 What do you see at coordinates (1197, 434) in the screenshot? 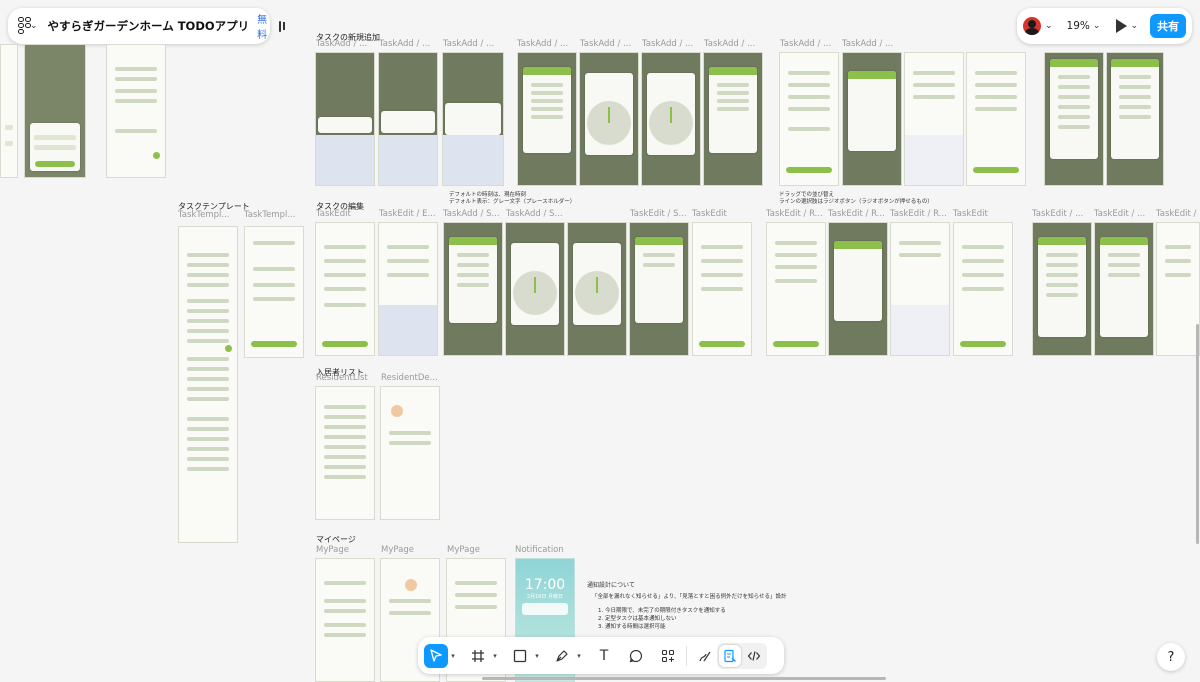
I see `vertical-scrollbar` at bounding box center [1197, 434].